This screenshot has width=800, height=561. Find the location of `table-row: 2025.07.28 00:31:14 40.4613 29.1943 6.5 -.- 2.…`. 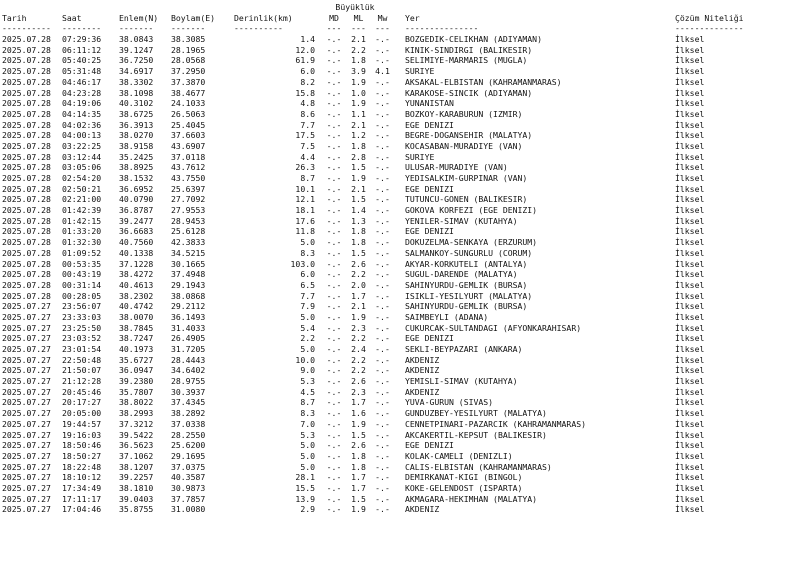

table-row: 2025.07.28 00:31:14 40.4613 29.1943 6.5 -.- 2.… is located at coordinates (401, 285).